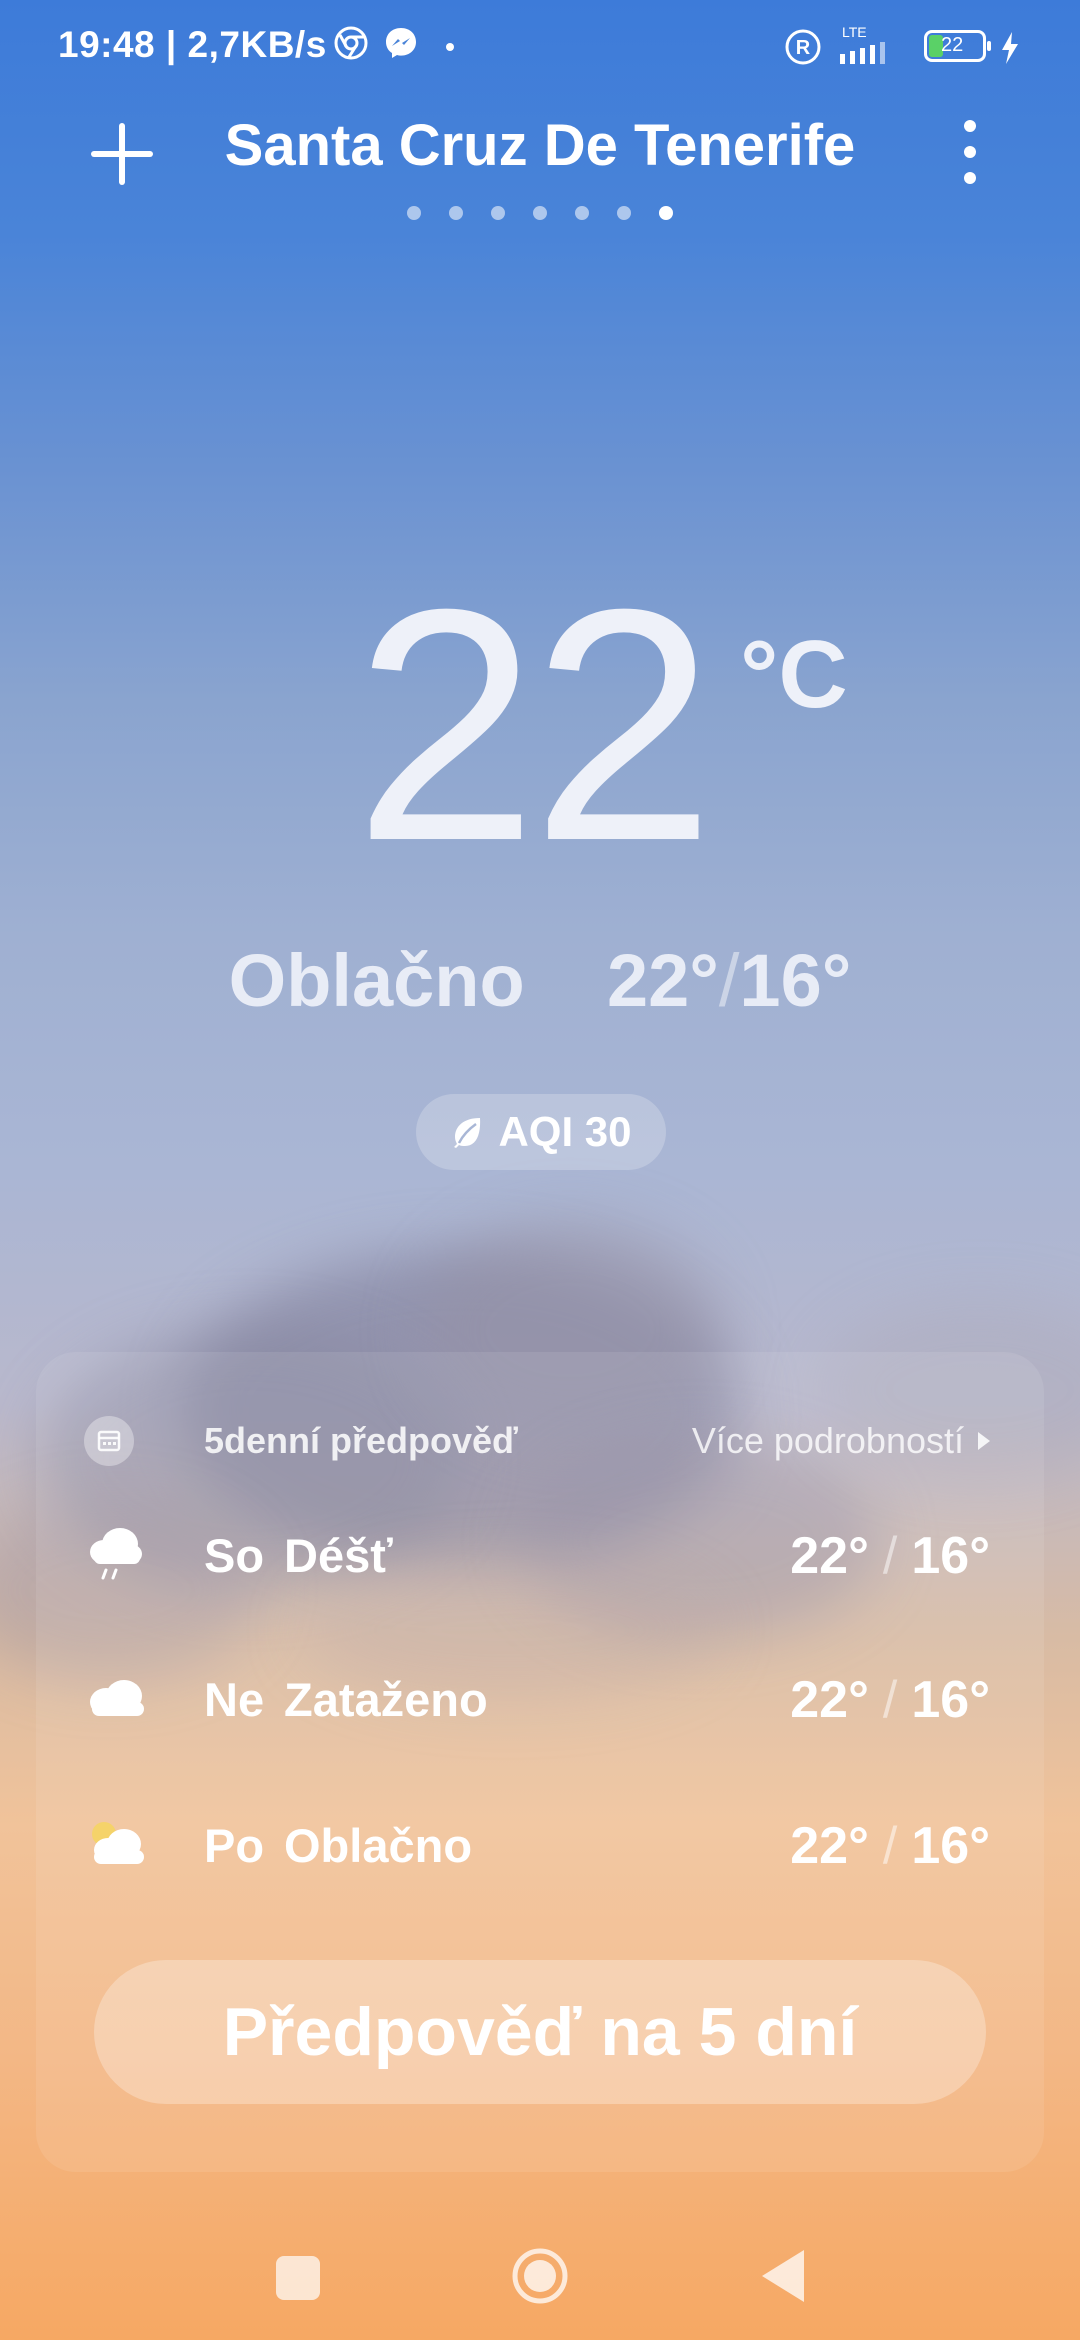  What do you see at coordinates (540, 2276) in the screenshot?
I see `home-button` at bounding box center [540, 2276].